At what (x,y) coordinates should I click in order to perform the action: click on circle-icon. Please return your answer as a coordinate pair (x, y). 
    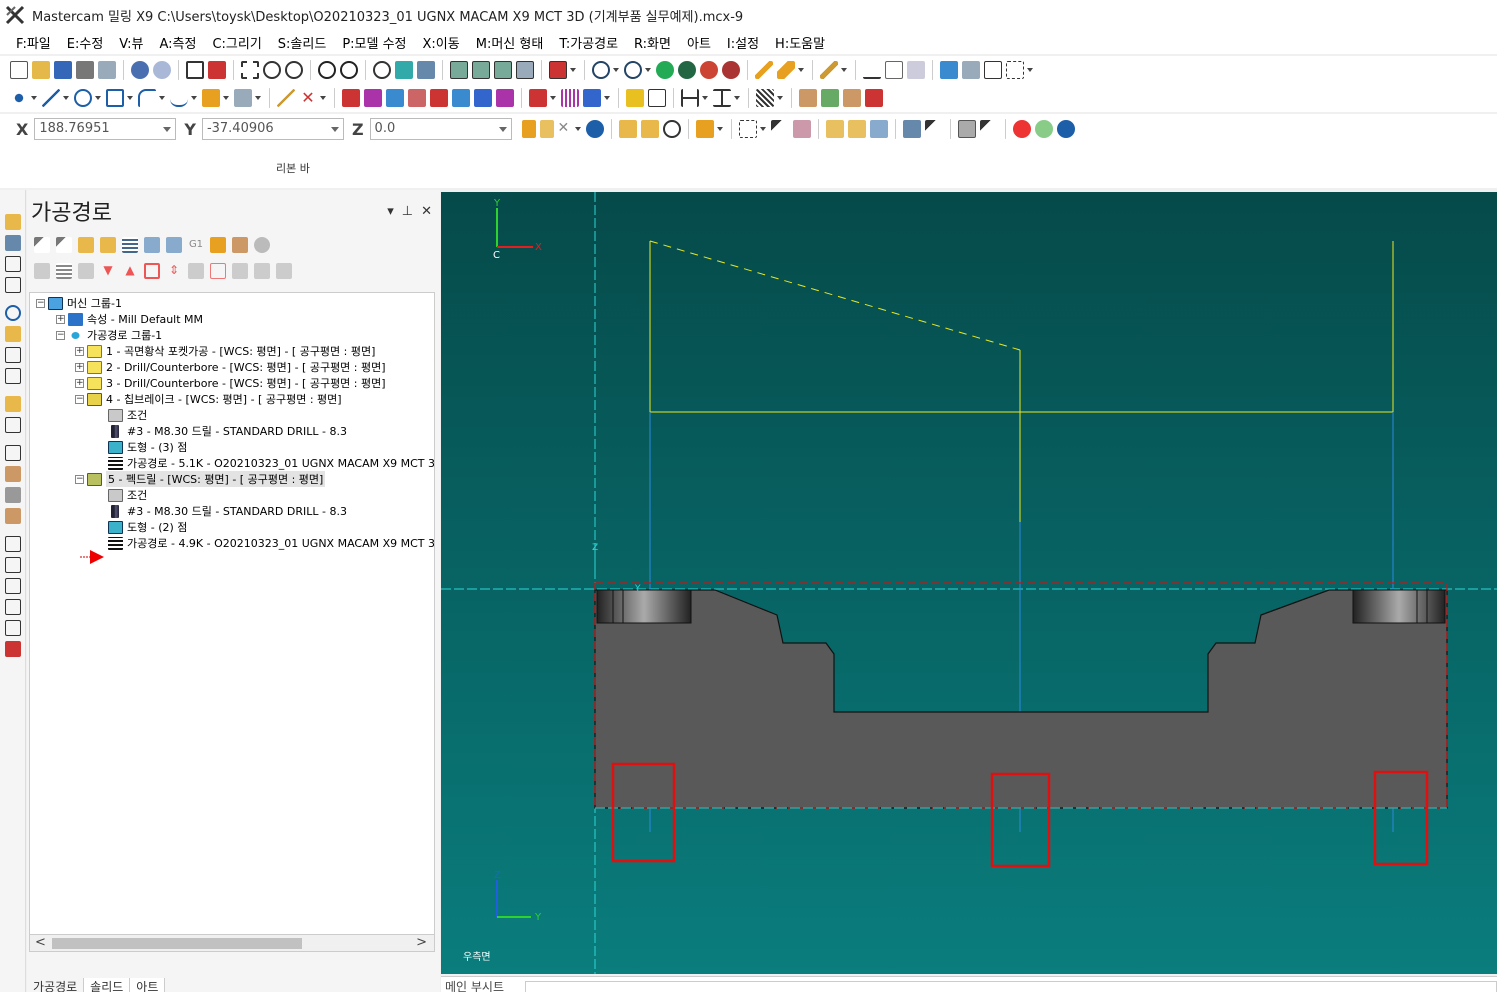
    Looking at the image, I should click on (83, 98).